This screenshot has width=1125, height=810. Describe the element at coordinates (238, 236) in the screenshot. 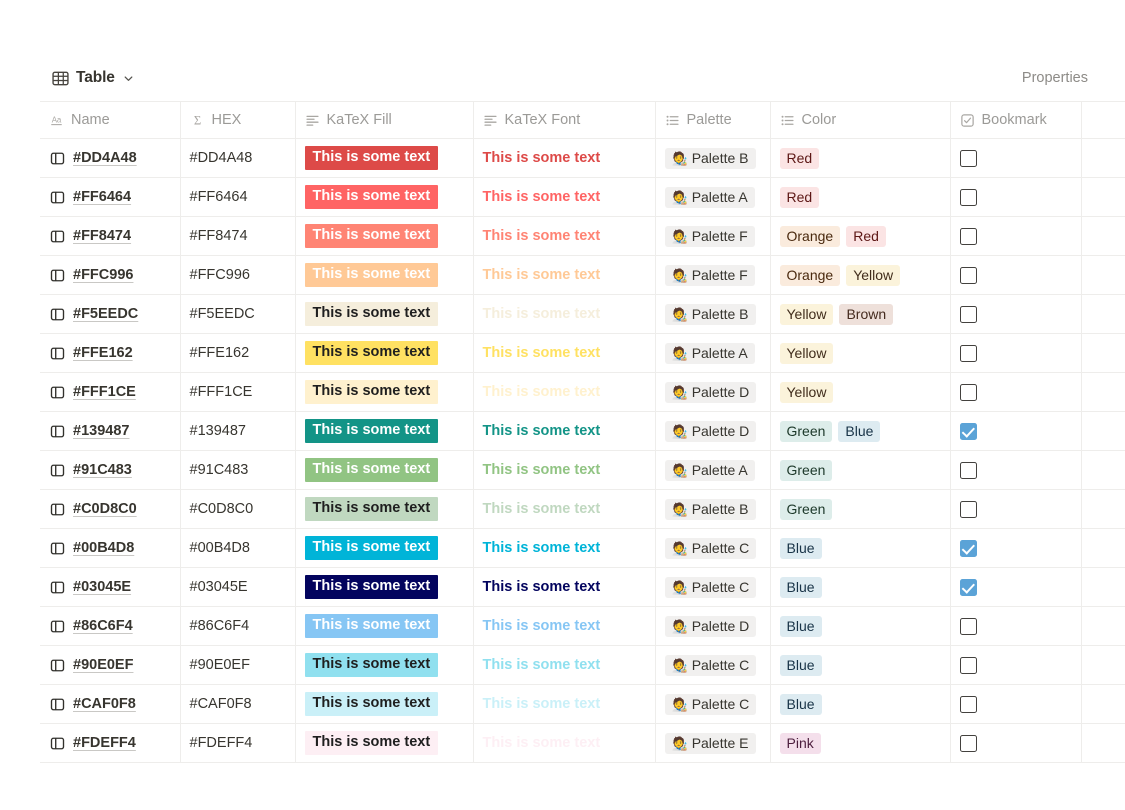

I see `cell-hex: #FF8474` at that location.